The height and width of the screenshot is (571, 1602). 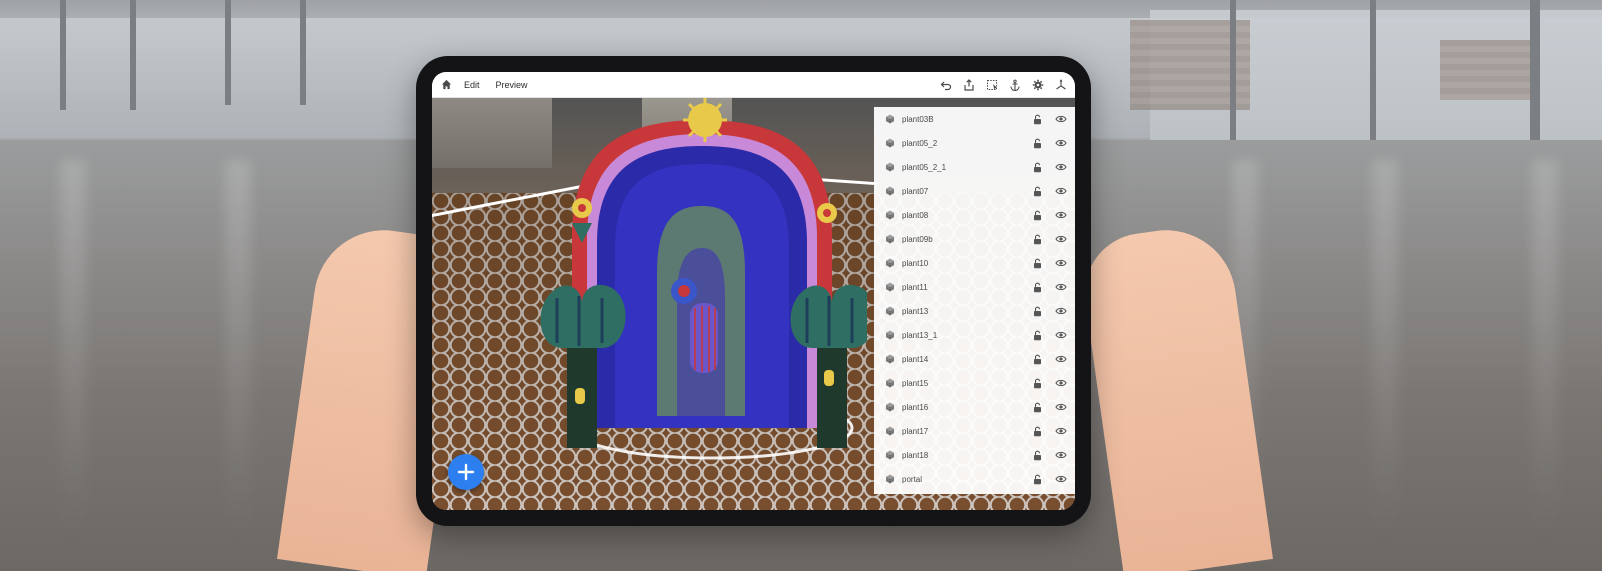 What do you see at coordinates (974, 191) in the screenshot?
I see `layer-row: plant07` at bounding box center [974, 191].